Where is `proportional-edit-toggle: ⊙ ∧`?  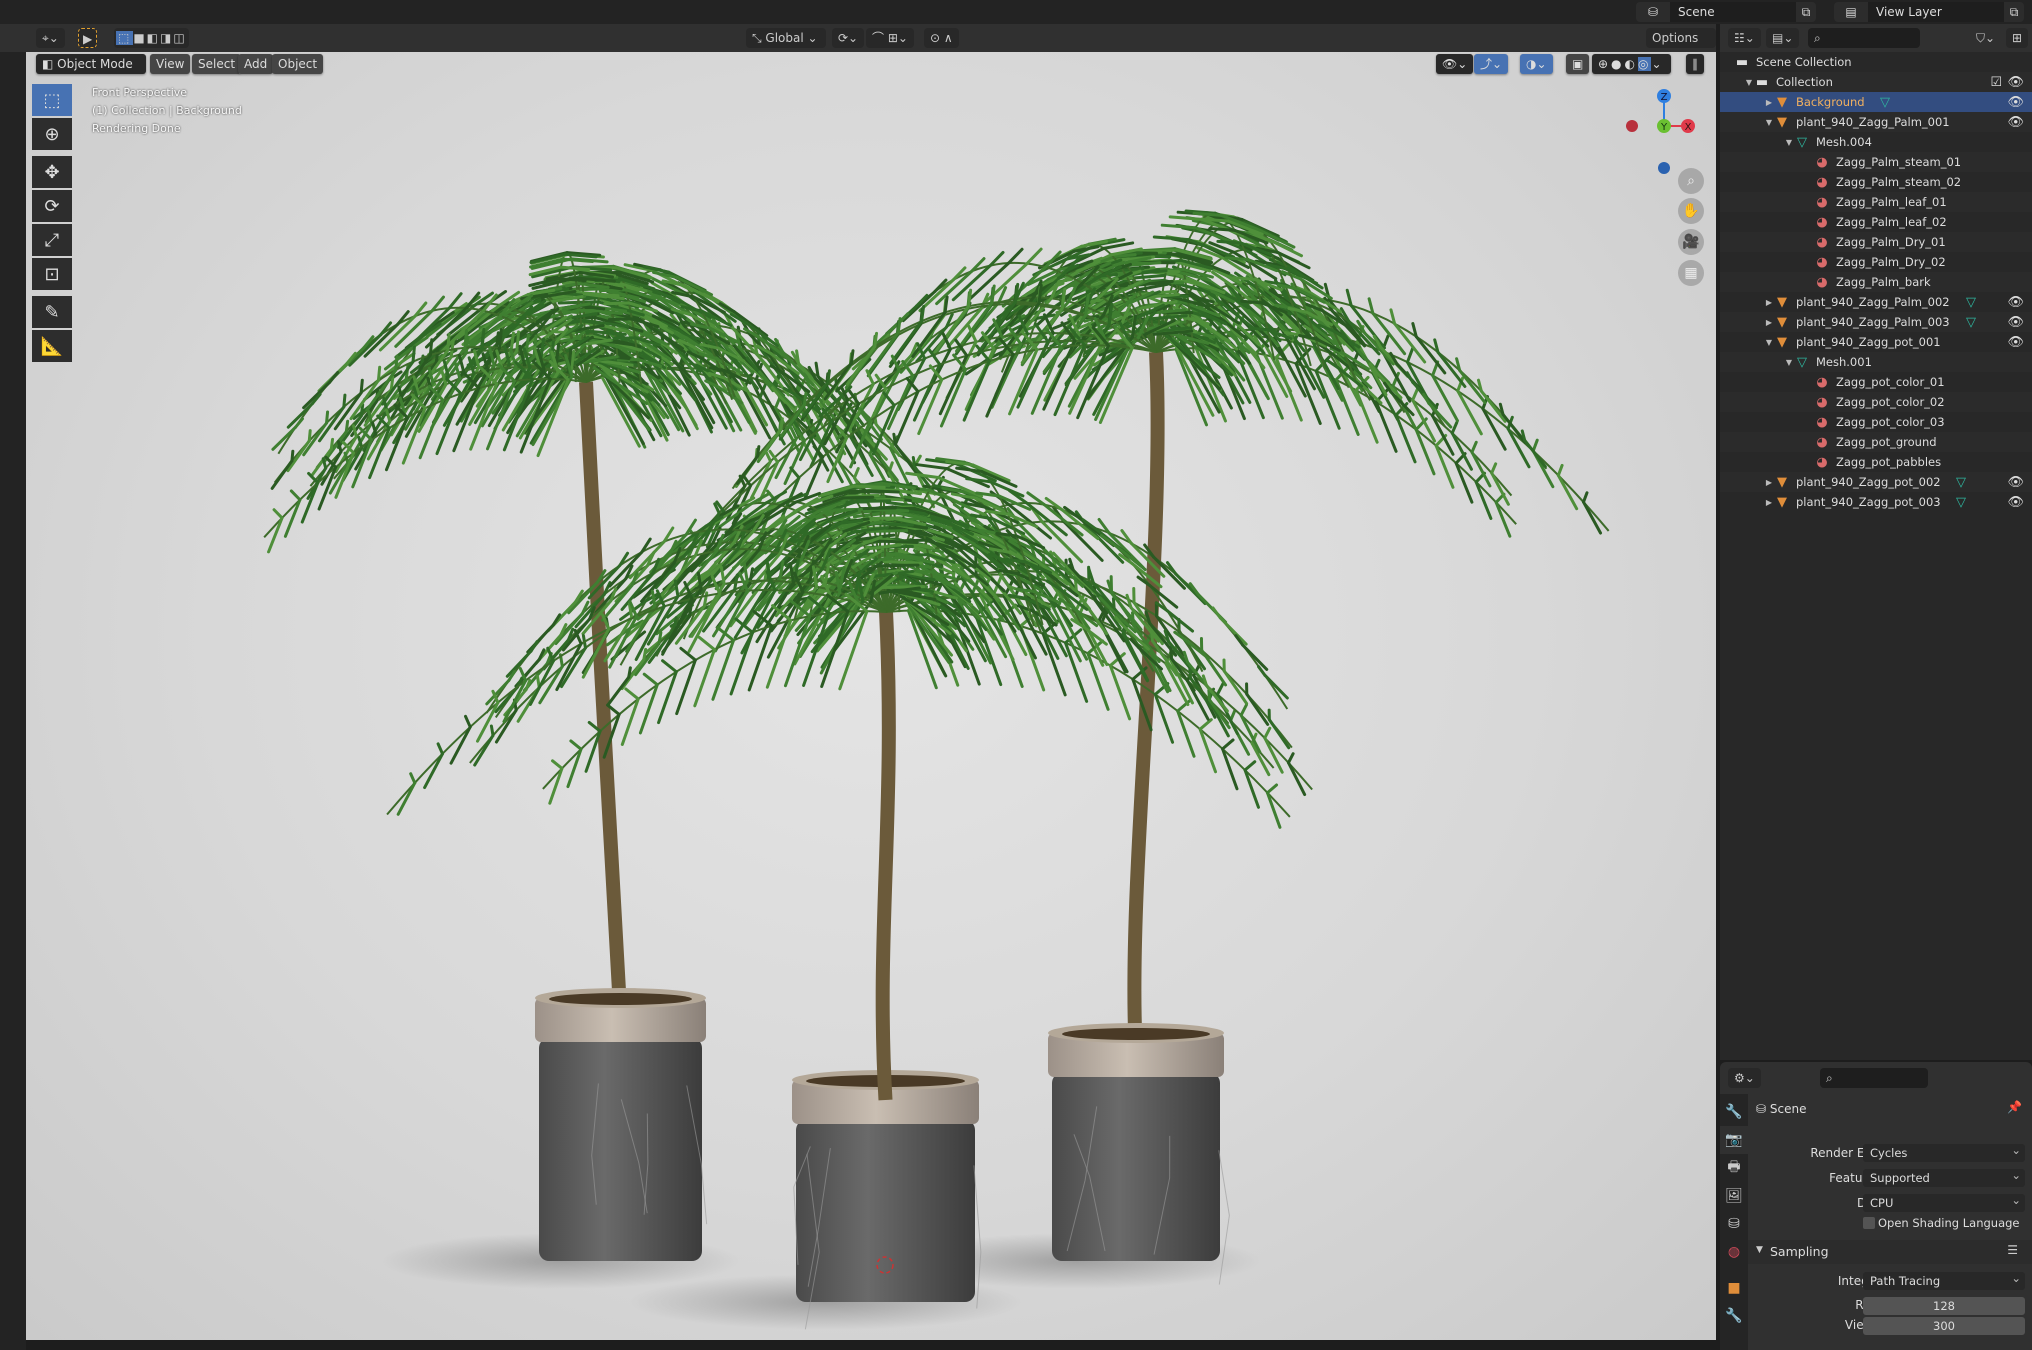
proportional-edit-toggle: ⊙ ∧ is located at coordinates (941, 38).